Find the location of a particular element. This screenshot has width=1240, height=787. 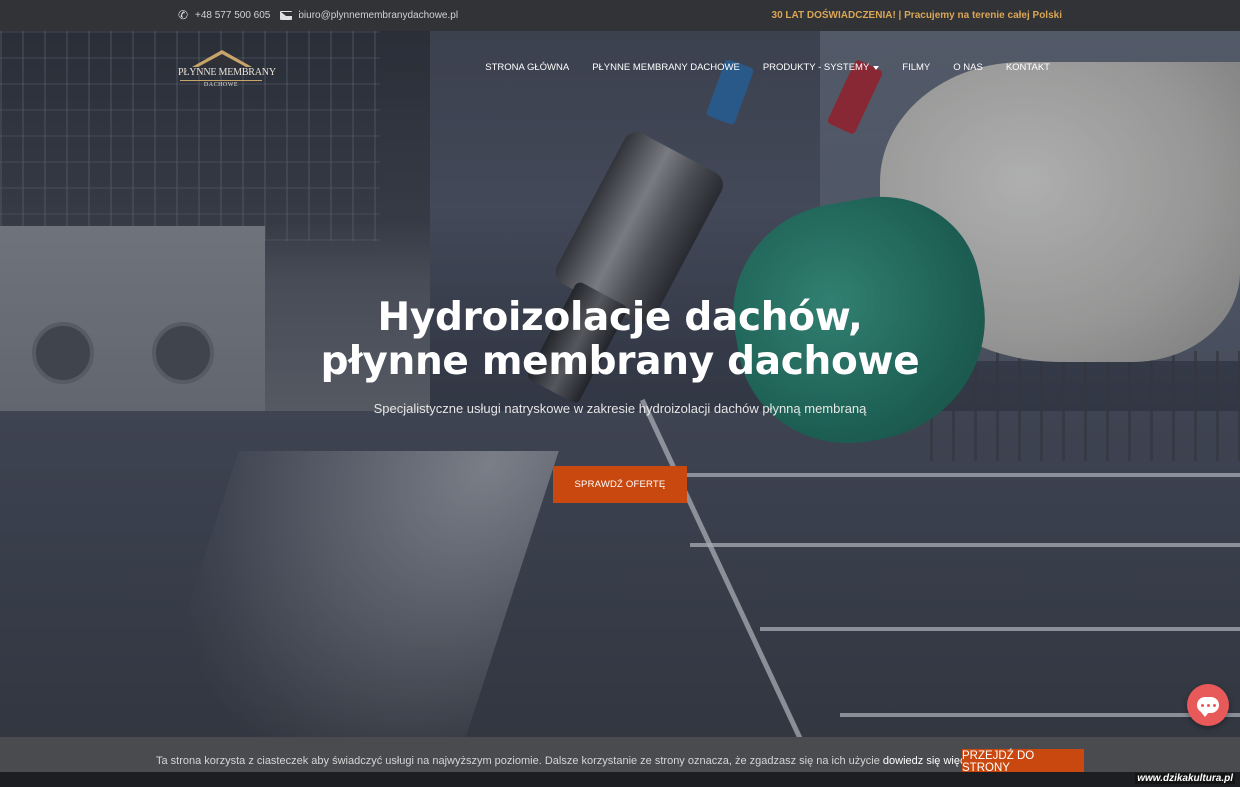

logo-name: PŁYNNE MEMBRANY is located at coordinates (227, 72).